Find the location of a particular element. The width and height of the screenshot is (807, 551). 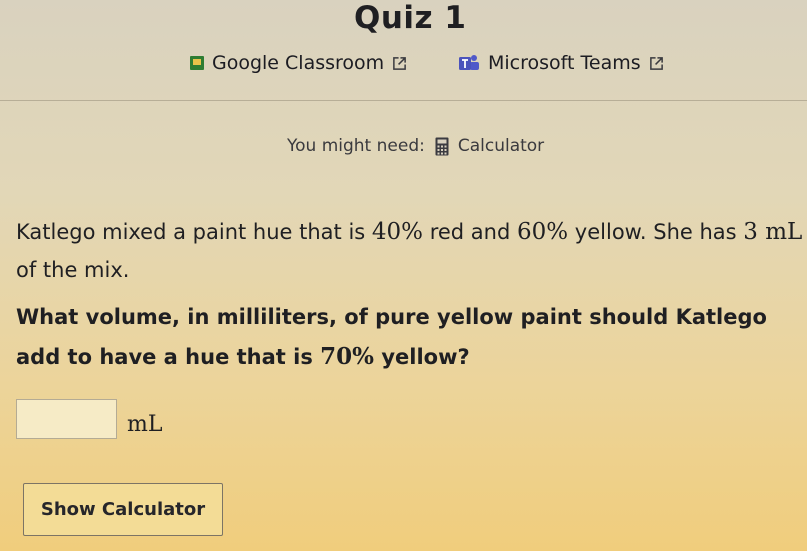

answer-row: mL is located at coordinates (89, 419).